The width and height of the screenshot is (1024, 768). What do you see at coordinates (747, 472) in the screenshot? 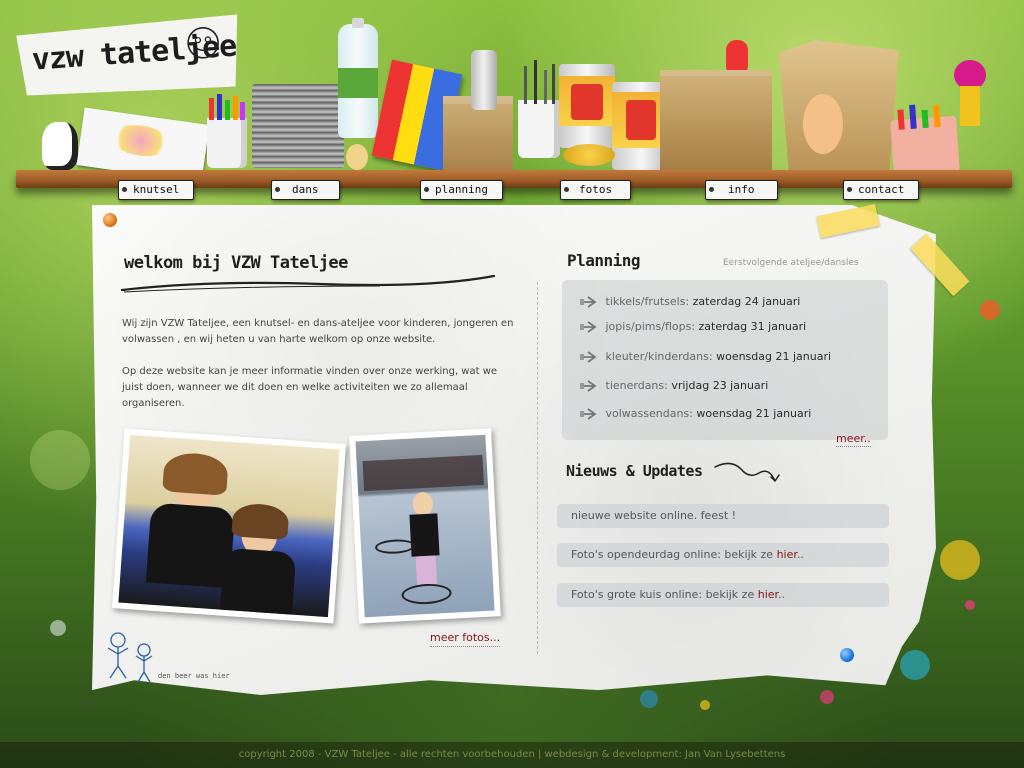
I see `swirl-arrow-icon` at bounding box center [747, 472].